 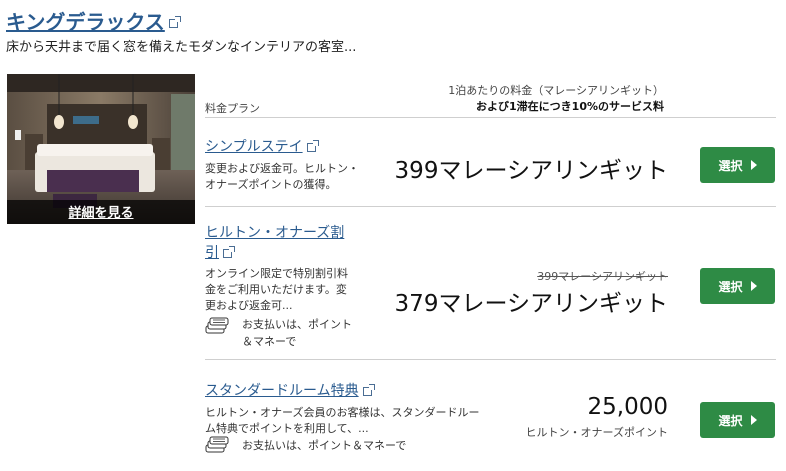 I want to click on plan-name-link: ヒルトン・オナーズ割 引, so click(x=274, y=243).